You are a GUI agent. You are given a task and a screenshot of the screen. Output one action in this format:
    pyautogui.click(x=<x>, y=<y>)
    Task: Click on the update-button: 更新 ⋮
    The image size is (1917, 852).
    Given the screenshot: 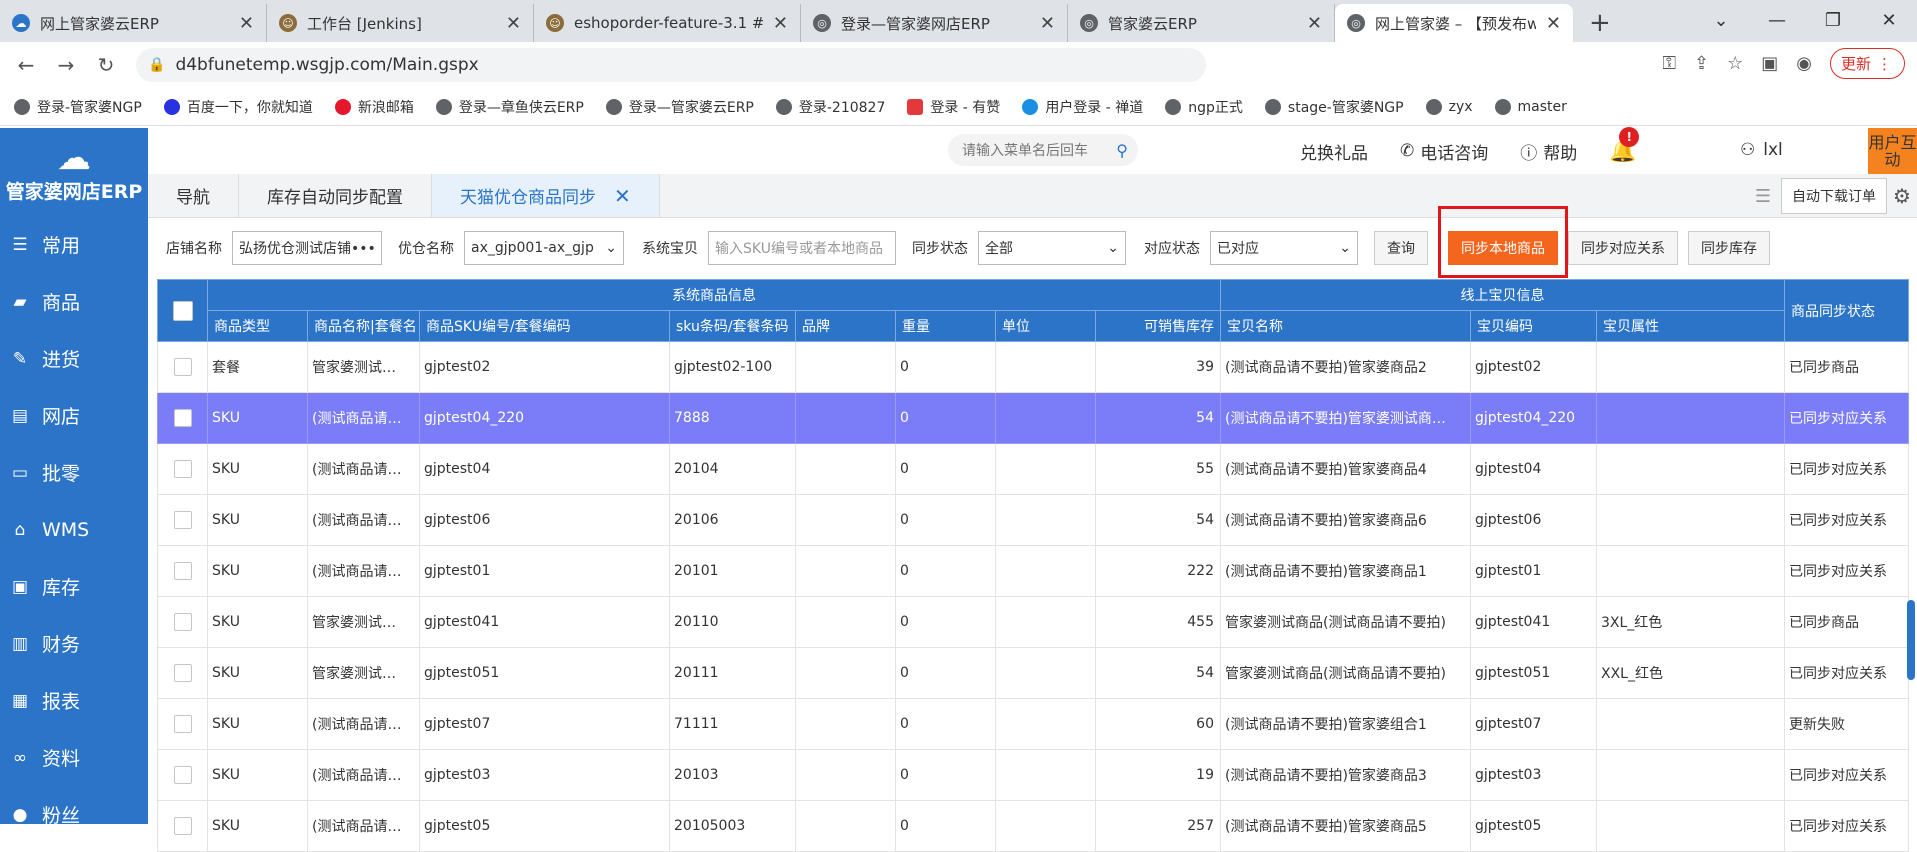 What is the action you would take?
    pyautogui.click(x=1867, y=63)
    